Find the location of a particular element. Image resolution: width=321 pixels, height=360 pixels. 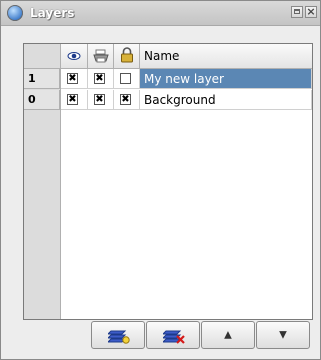

layer-name: My new layer is located at coordinates (184, 79).